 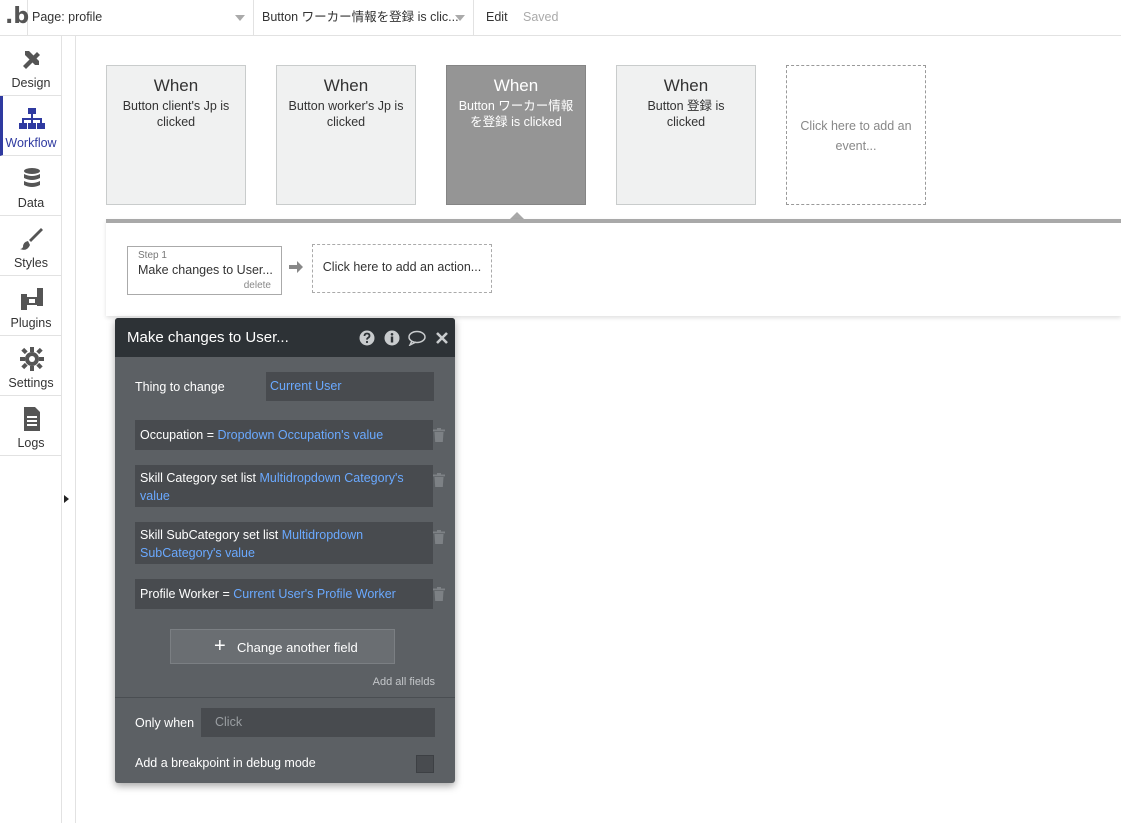 What do you see at coordinates (392, 338) in the screenshot?
I see `info-icon` at bounding box center [392, 338].